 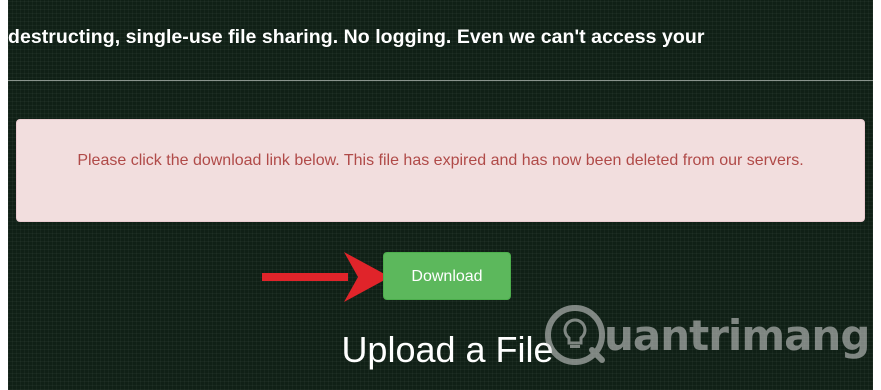 I want to click on header-divider, so click(x=440, y=80).